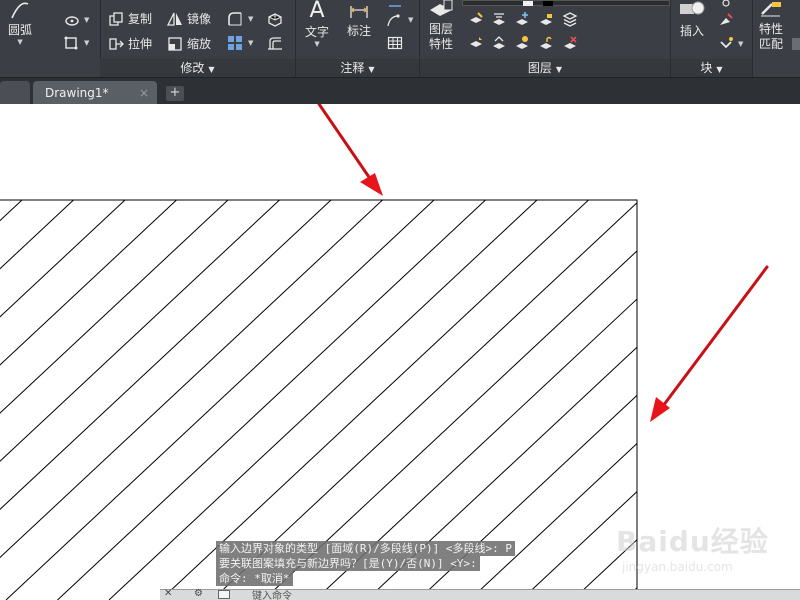 The width and height of the screenshot is (800, 600). What do you see at coordinates (771, 9) in the screenshot?
I see `match-properties-icon` at bounding box center [771, 9].